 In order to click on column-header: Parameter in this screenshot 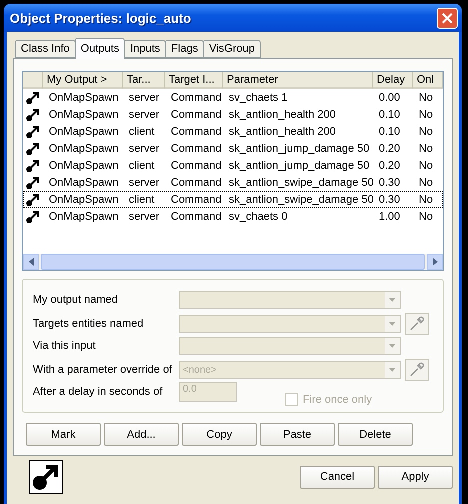, I will do `click(298, 80)`.